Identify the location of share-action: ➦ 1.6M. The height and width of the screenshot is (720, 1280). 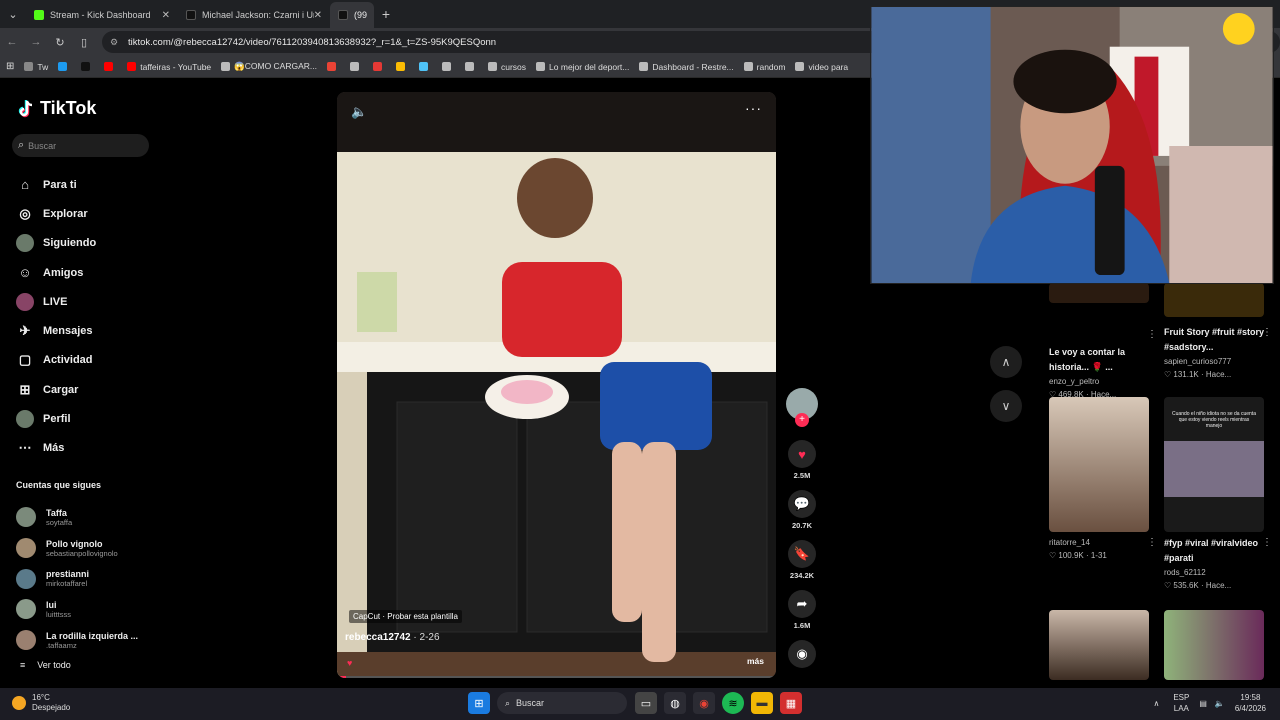
(802, 610).